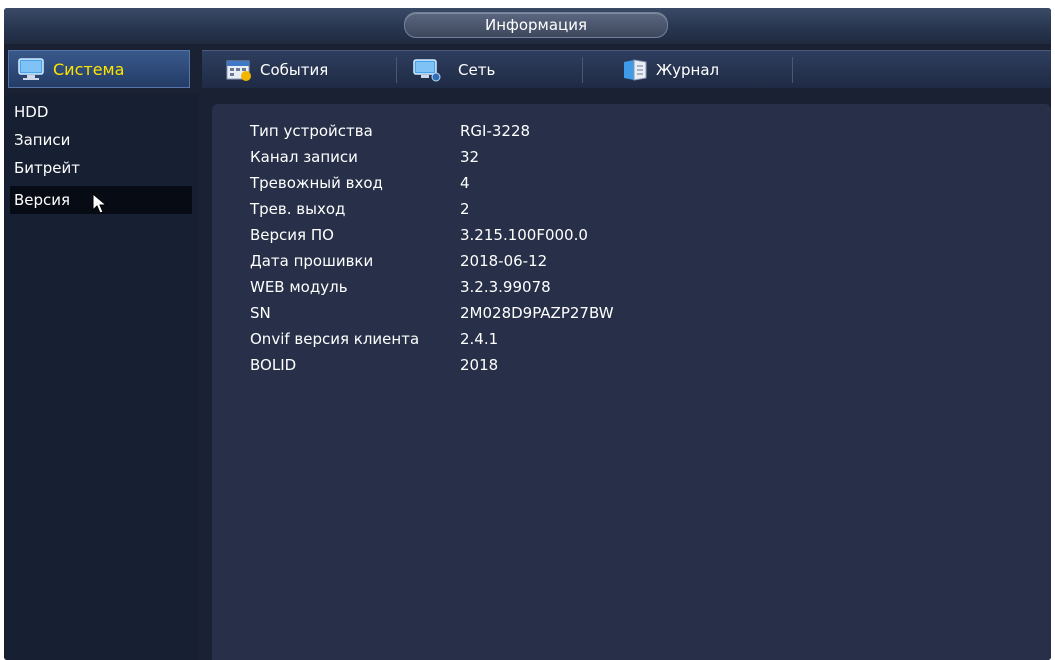 Image resolution: width=1055 pixels, height=660 pixels. What do you see at coordinates (298, 209) in the screenshot?
I see `info-label: Трев. выход` at bounding box center [298, 209].